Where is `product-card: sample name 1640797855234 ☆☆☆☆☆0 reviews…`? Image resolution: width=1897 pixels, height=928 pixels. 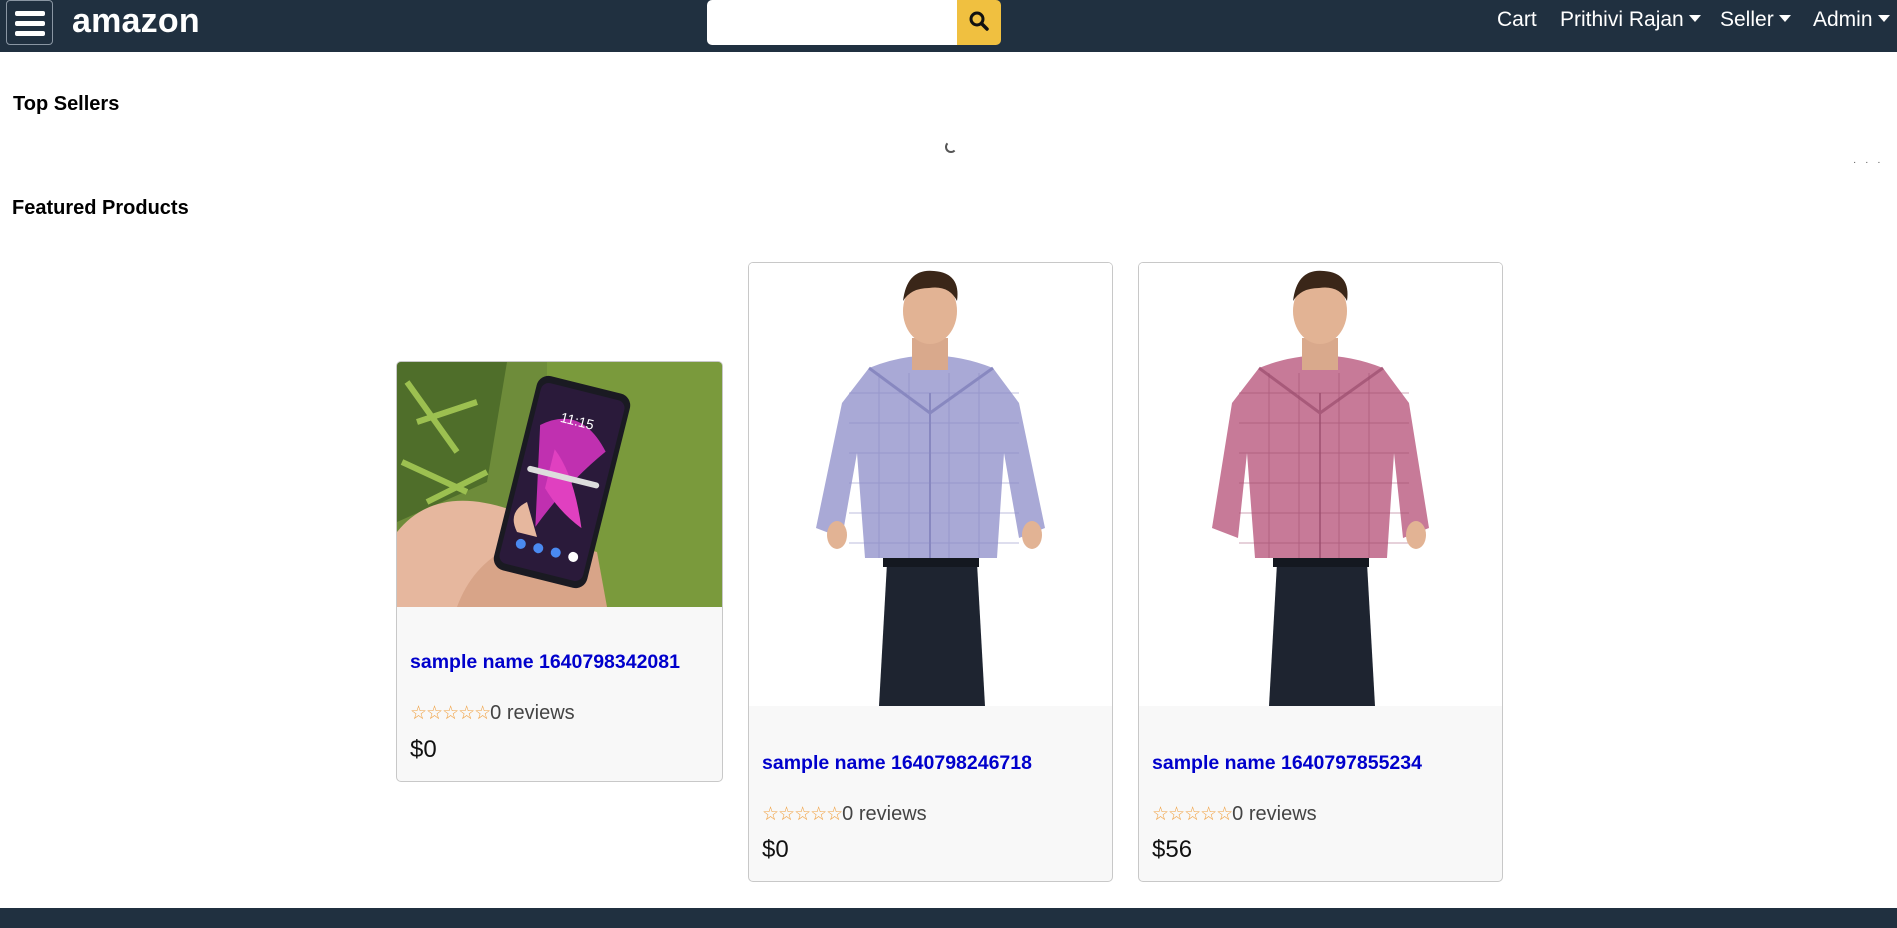
product-card: sample name 1640797855234 ☆☆☆☆☆0 reviews… is located at coordinates (1320, 572).